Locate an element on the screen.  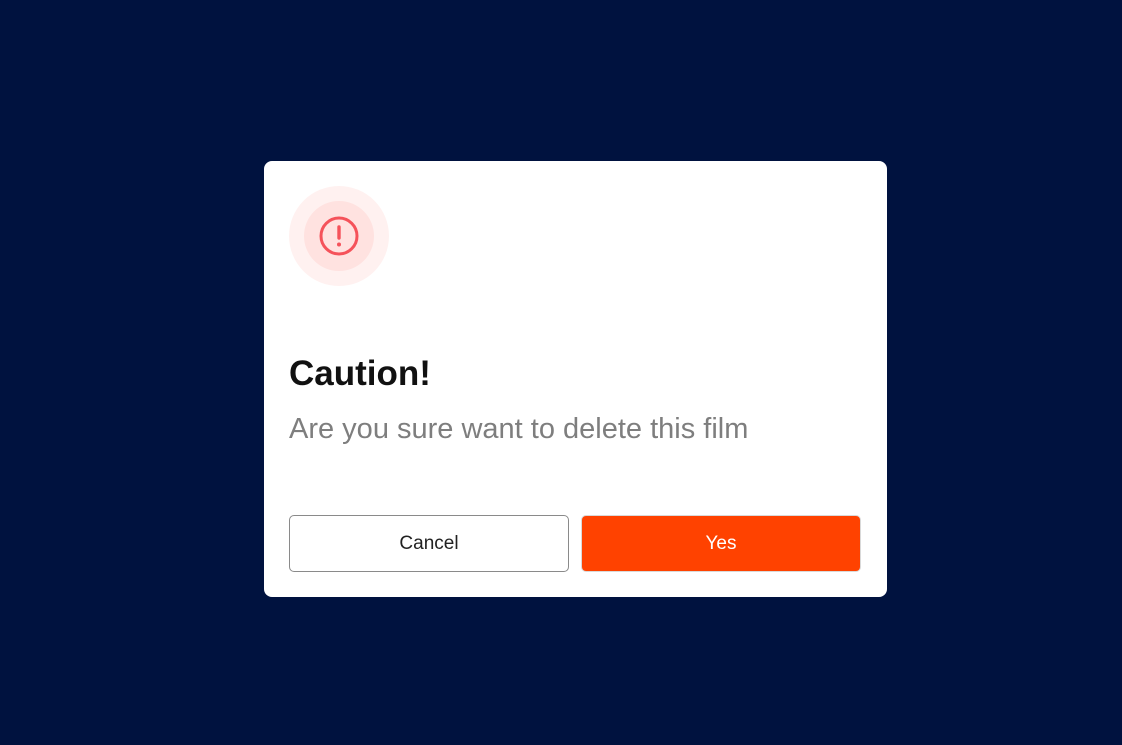
alert-icon-badge-inner is located at coordinates (339, 236).